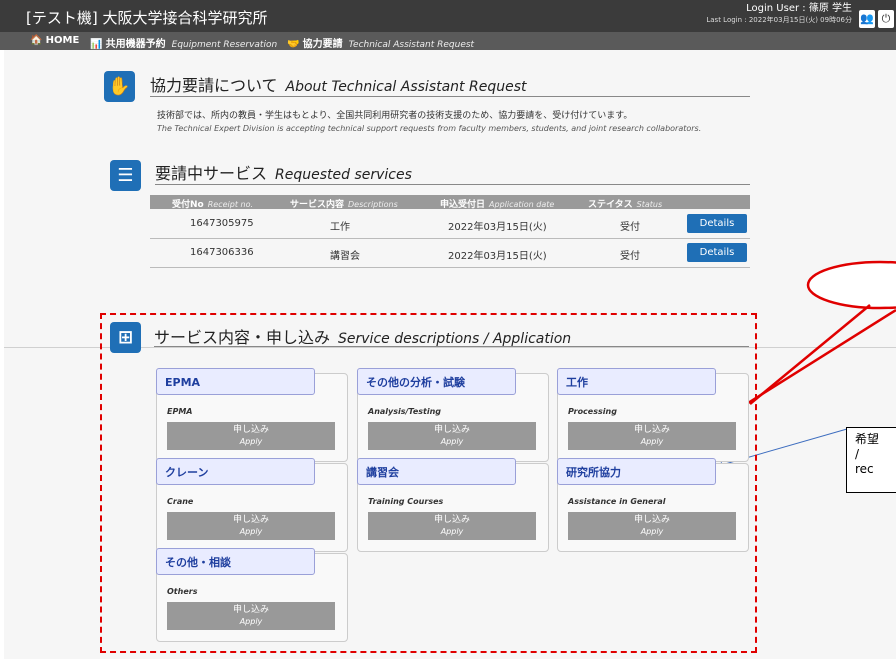 The image size is (896, 659). What do you see at coordinates (411, 45) in the screenshot?
I see `nav-assist-en: Technical Assistant Request` at bounding box center [411, 45].